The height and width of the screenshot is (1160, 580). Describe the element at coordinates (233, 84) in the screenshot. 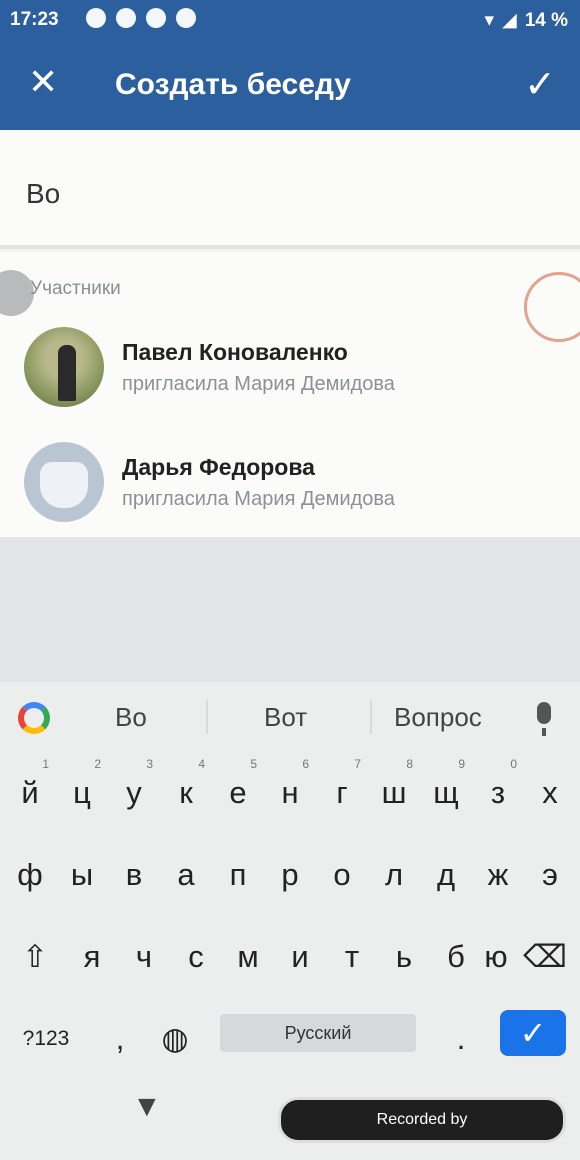

I see `page-title: Создать беседу` at that location.